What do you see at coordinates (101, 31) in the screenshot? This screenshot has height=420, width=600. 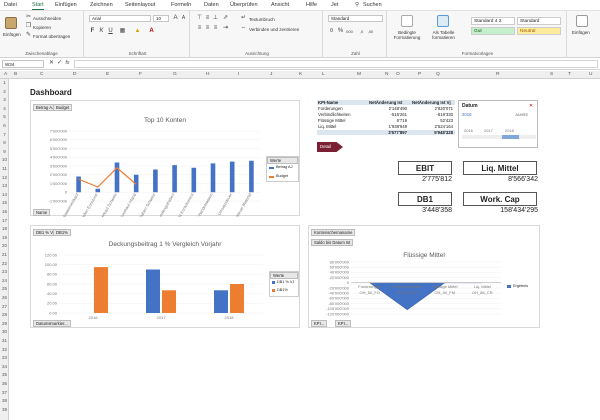 I see `italic-icon: K` at bounding box center [101, 31].